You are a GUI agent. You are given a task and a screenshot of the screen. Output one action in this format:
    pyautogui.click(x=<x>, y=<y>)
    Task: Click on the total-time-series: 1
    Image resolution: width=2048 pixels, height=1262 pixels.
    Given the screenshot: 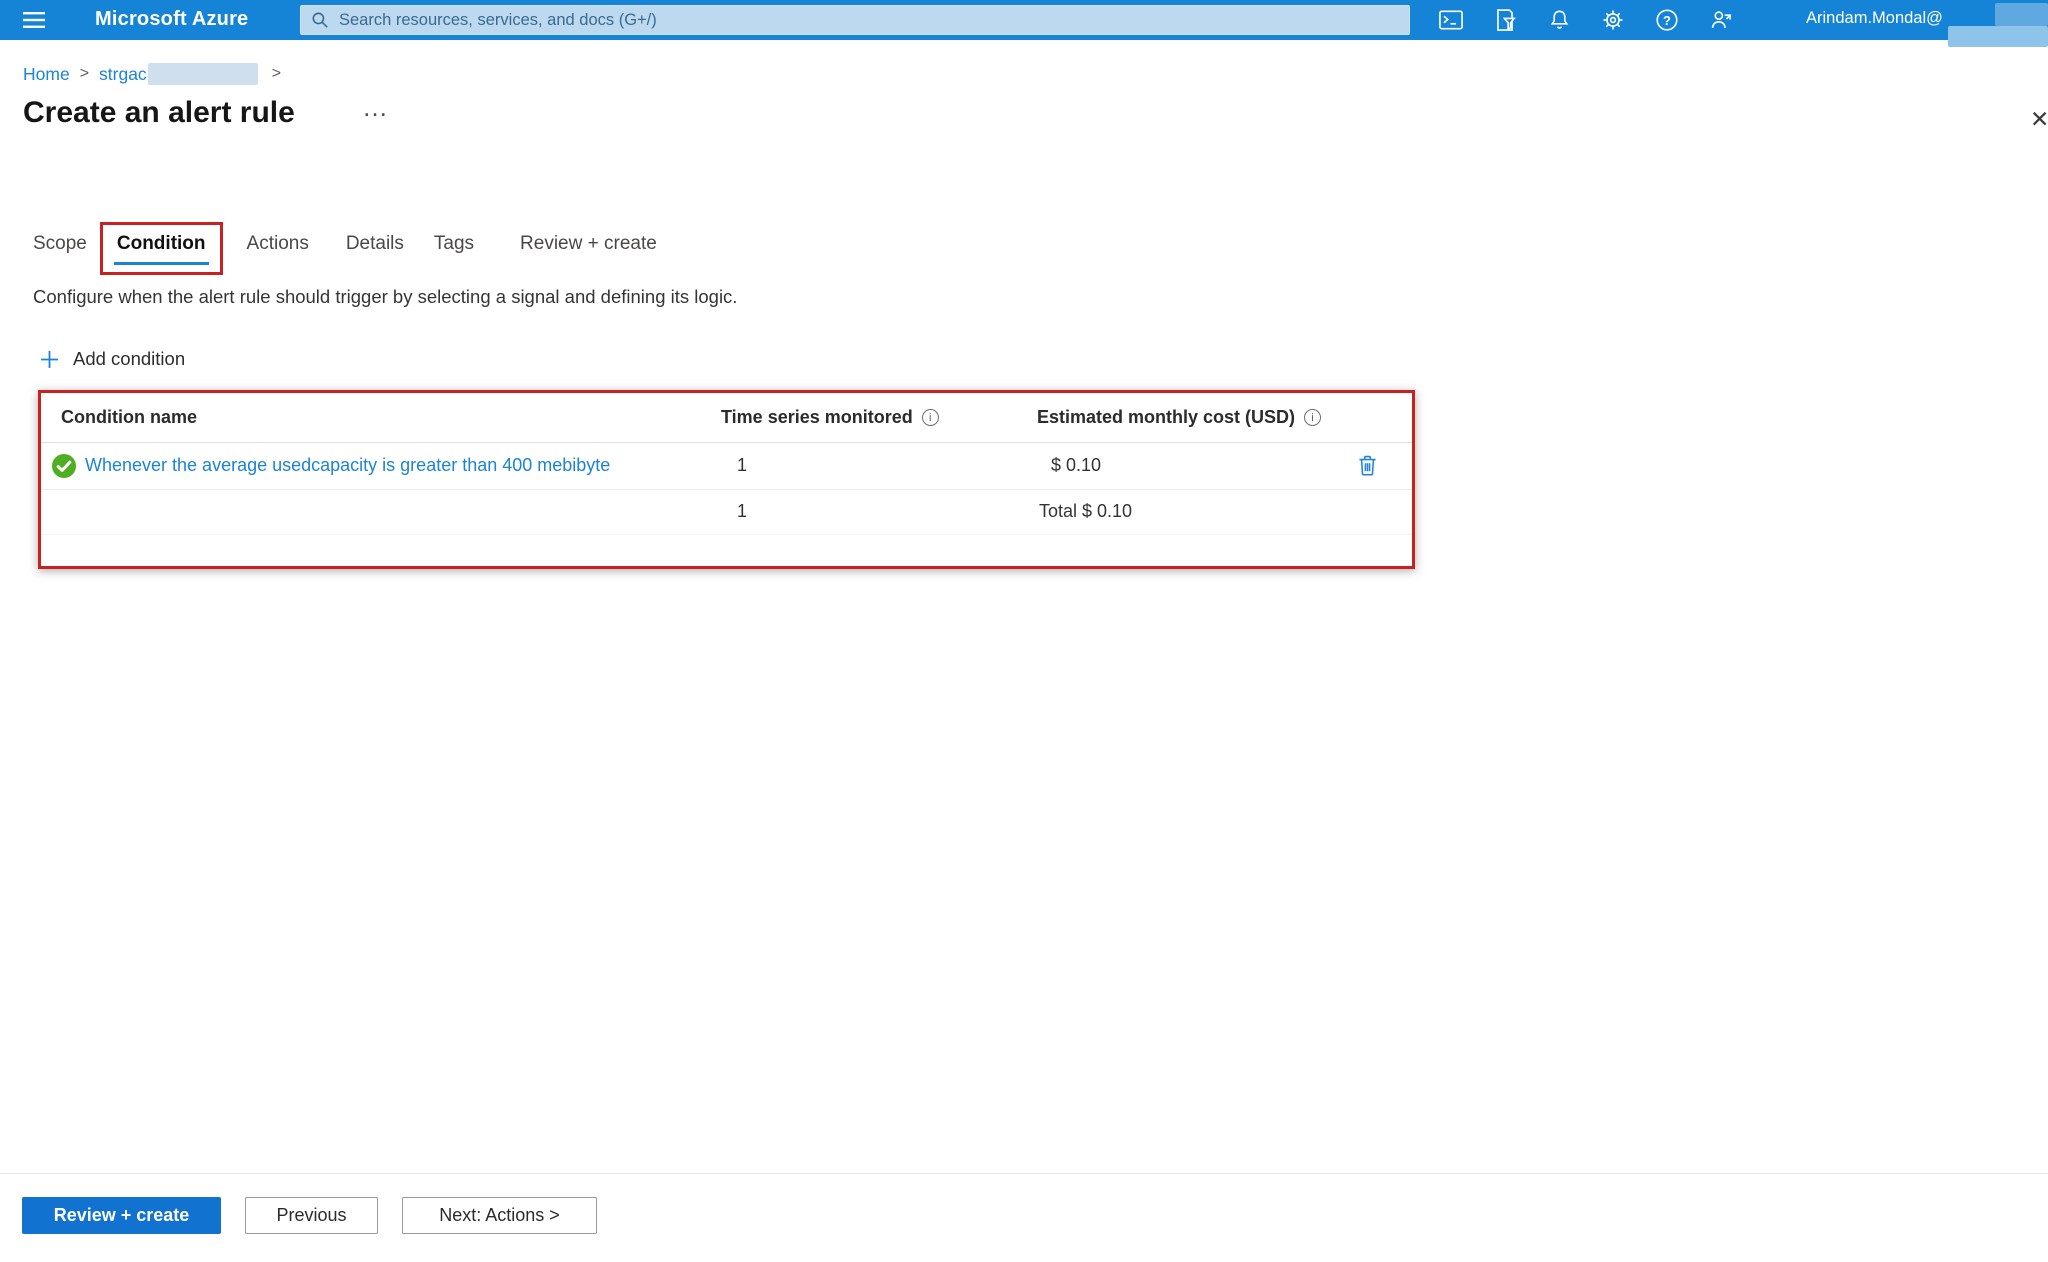 What is the action you would take?
    pyautogui.click(x=742, y=511)
    